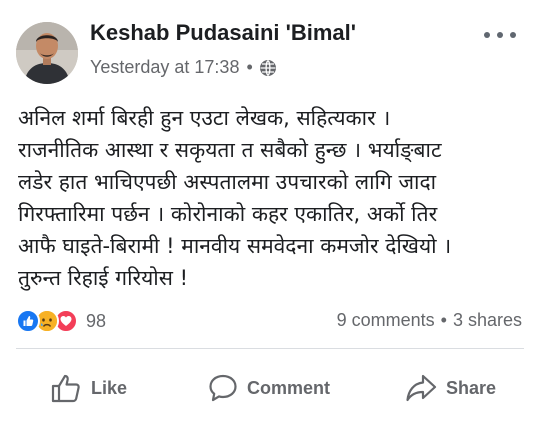  I want to click on avatar, so click(47, 53).